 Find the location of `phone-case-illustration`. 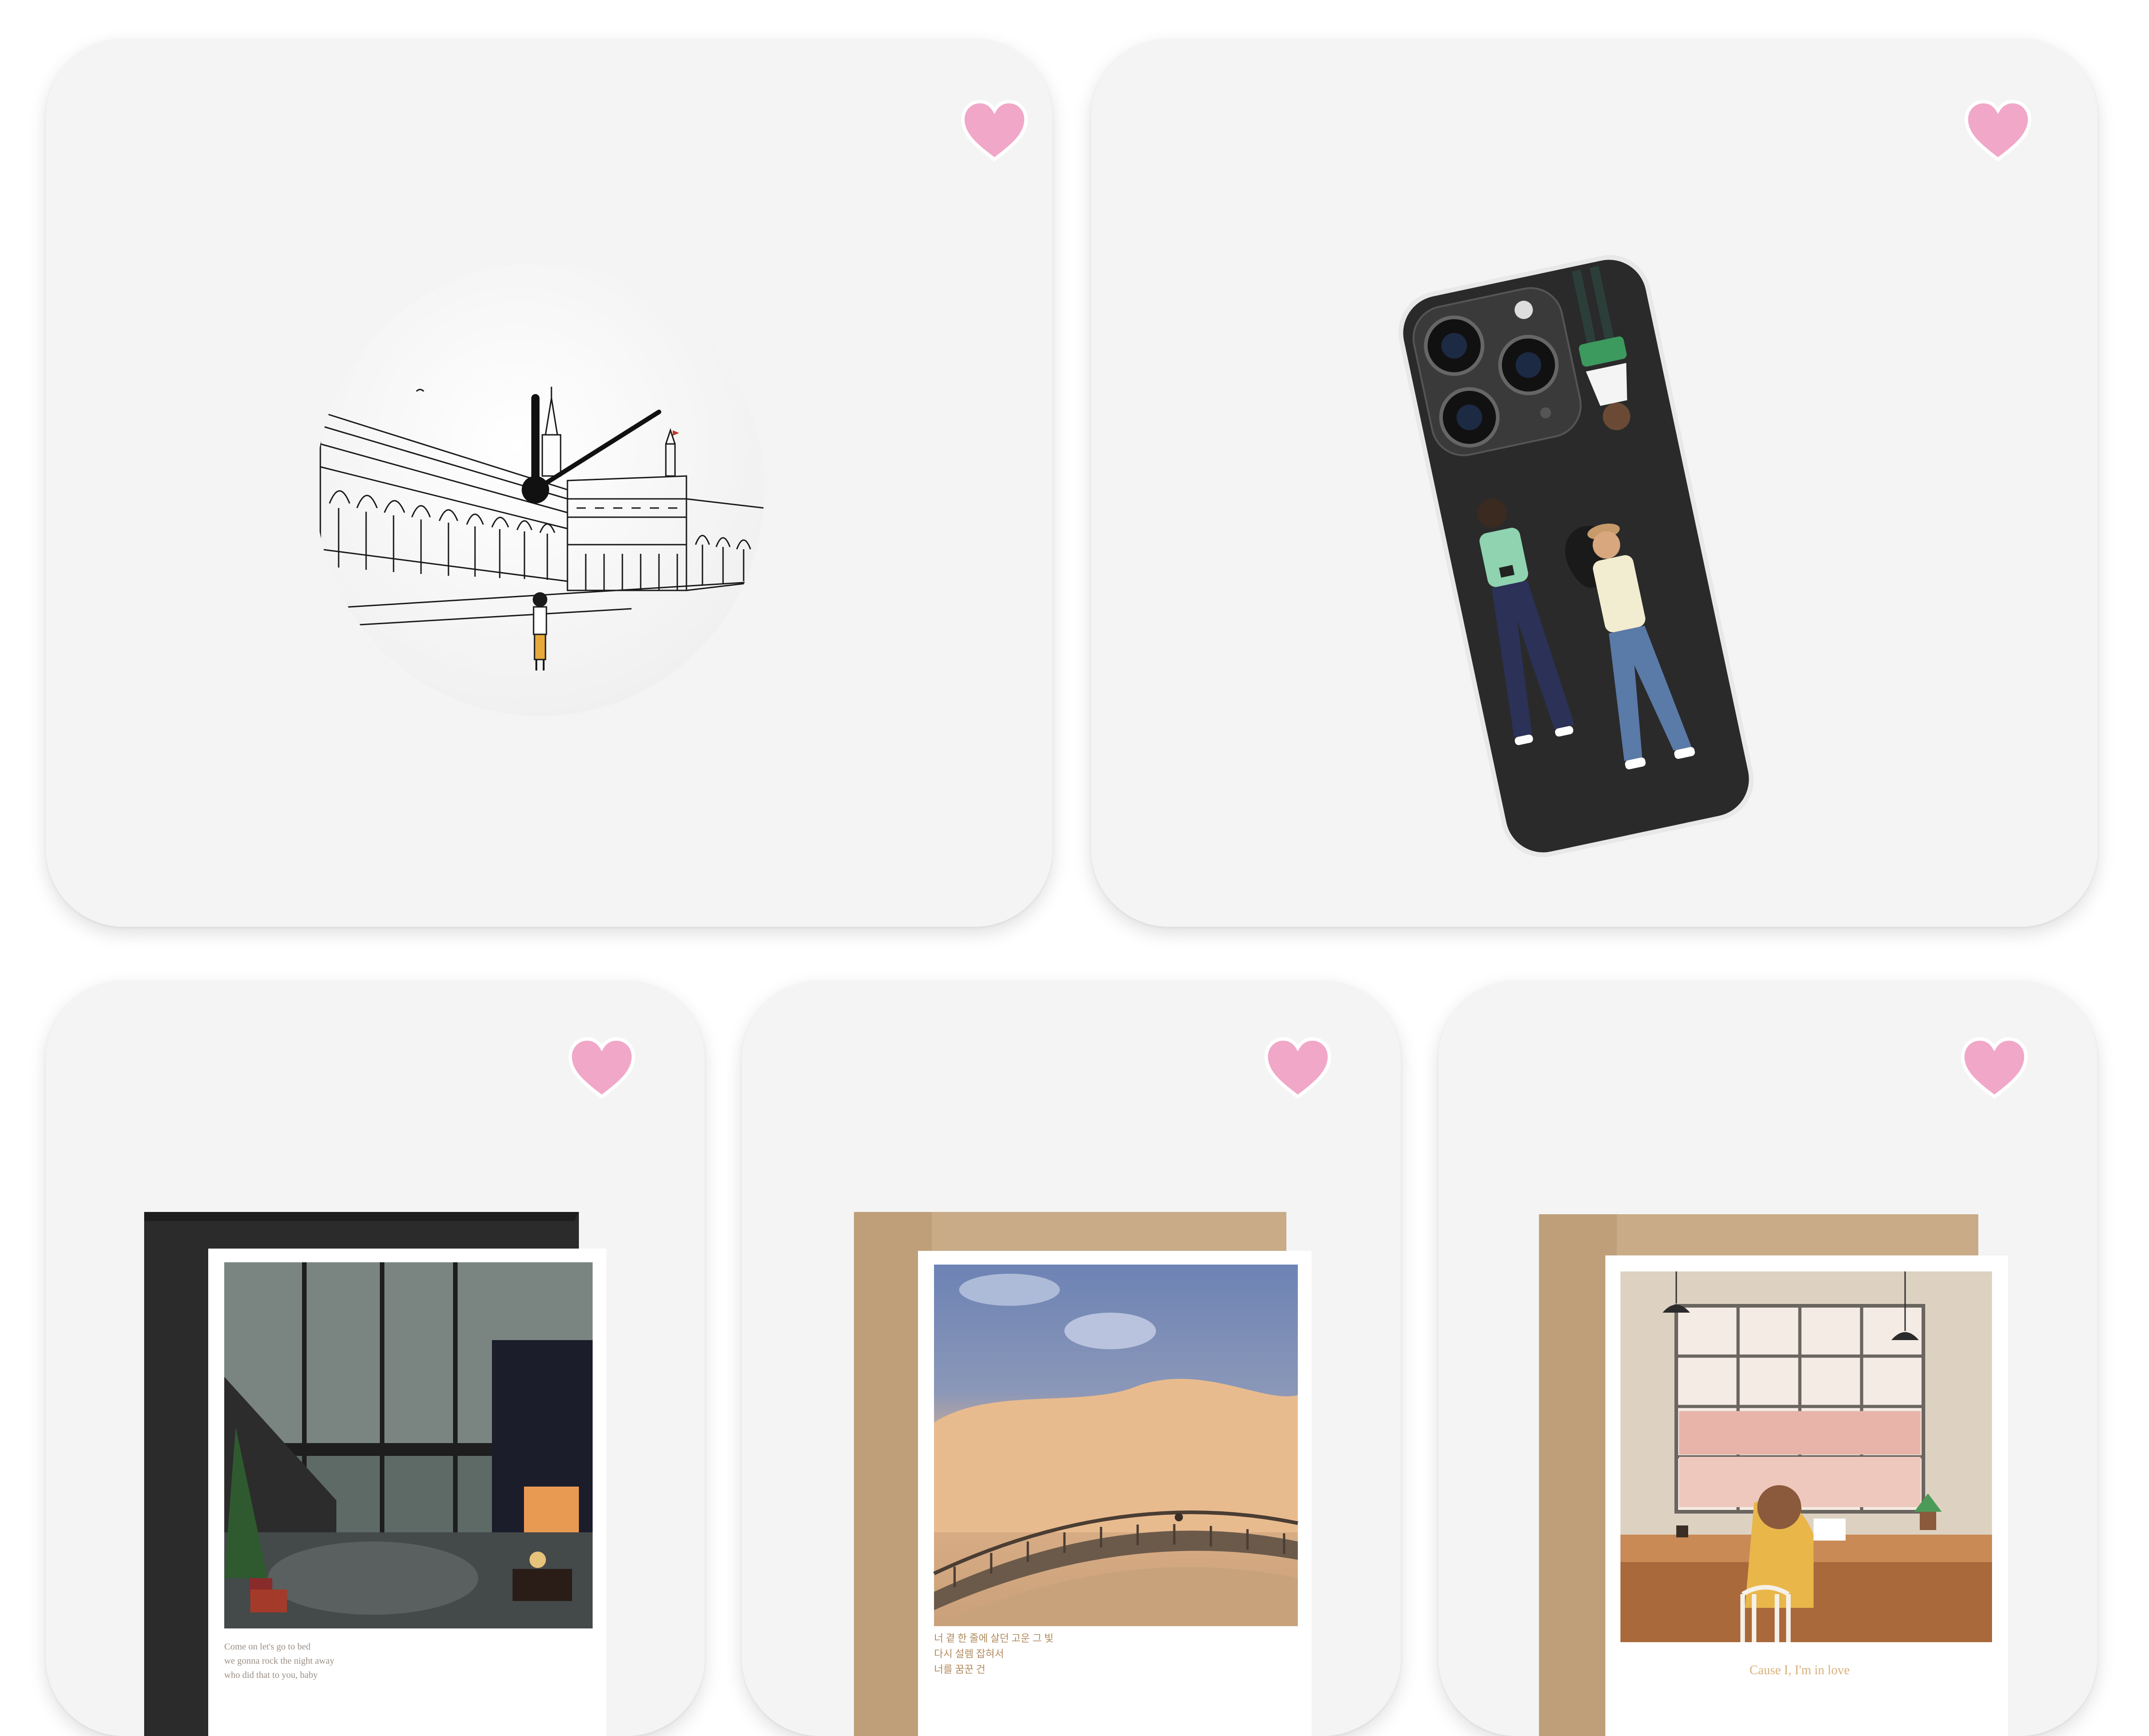

phone-case-illustration is located at coordinates (1576, 556).